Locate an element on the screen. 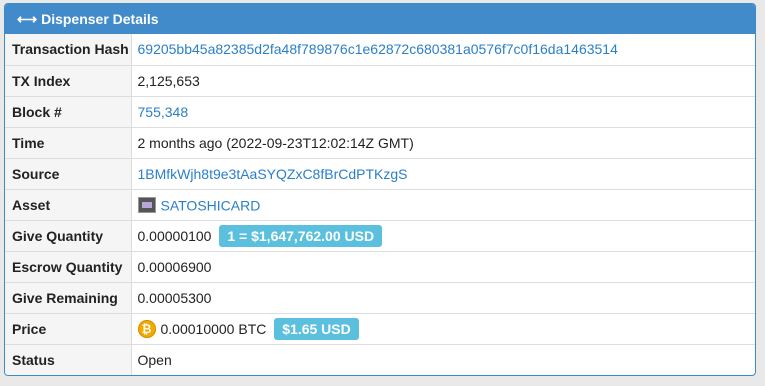  label-asset: Asset is located at coordinates (68, 204).